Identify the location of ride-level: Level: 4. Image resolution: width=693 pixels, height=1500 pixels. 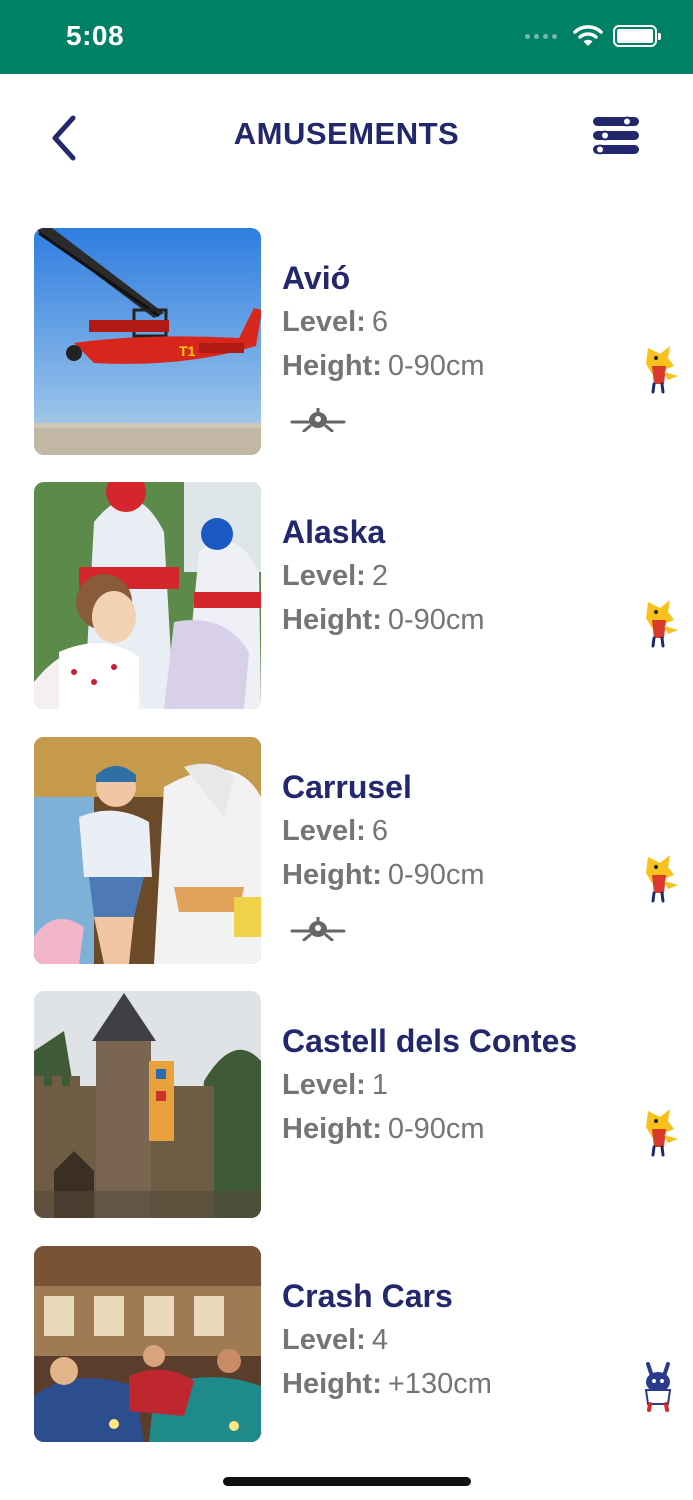
(335, 1340).